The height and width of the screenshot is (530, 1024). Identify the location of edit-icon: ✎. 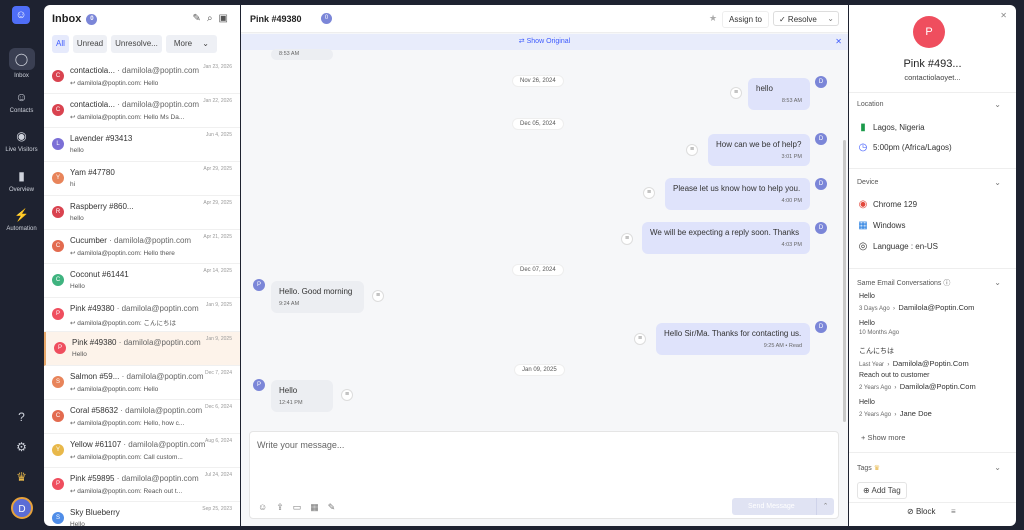
(336, 507).